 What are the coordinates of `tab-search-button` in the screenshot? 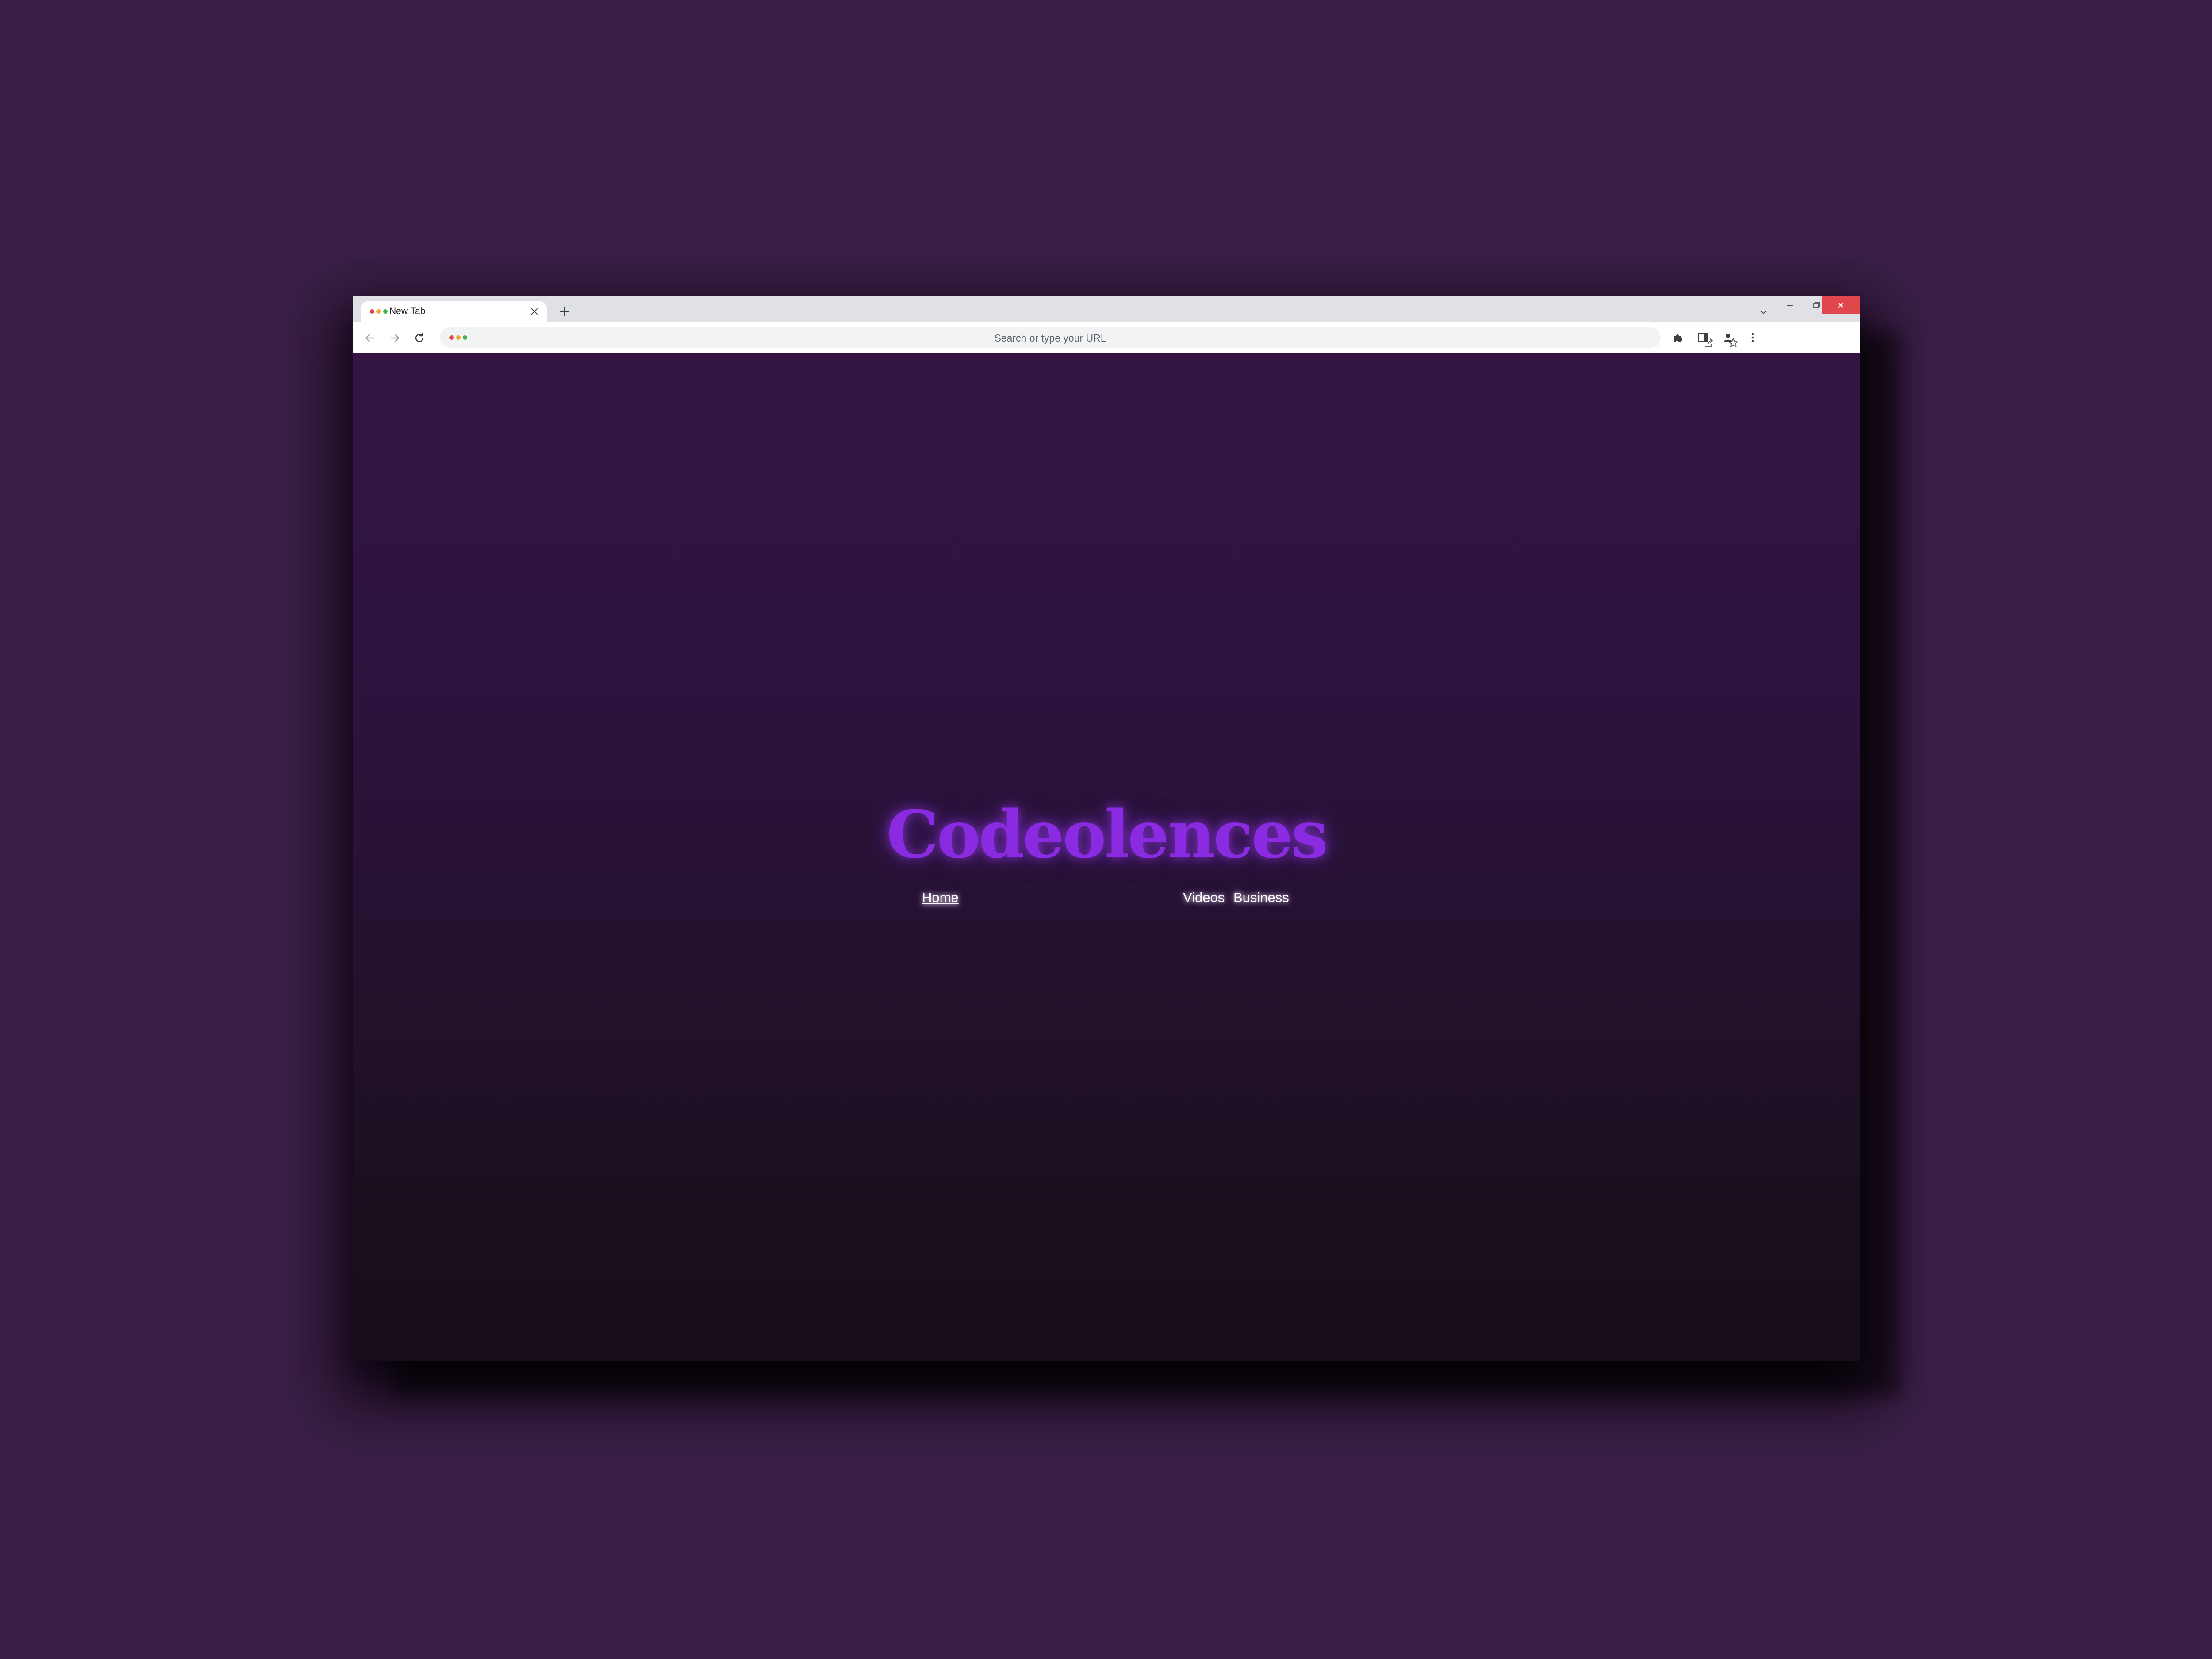 It's located at (1763, 312).